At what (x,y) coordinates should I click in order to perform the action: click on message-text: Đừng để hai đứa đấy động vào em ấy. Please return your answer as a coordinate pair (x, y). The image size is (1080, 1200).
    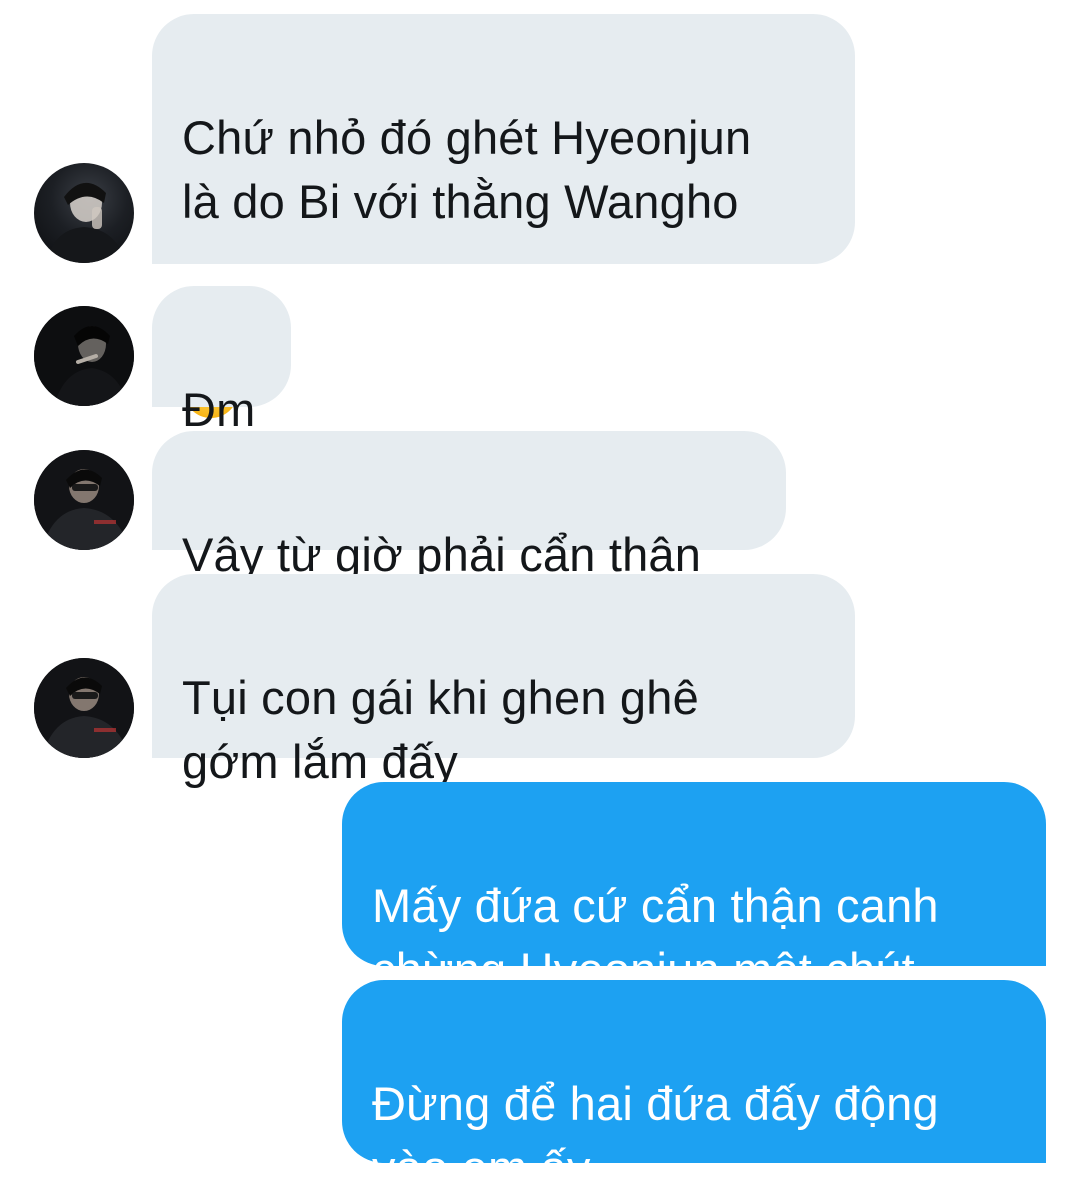
    Looking at the image, I should click on (655, 1135).